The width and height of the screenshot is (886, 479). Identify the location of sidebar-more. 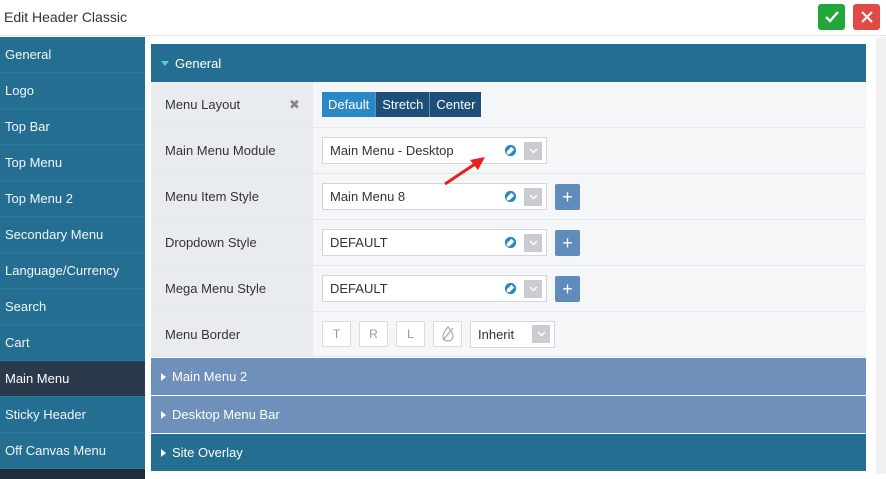
(72, 474).